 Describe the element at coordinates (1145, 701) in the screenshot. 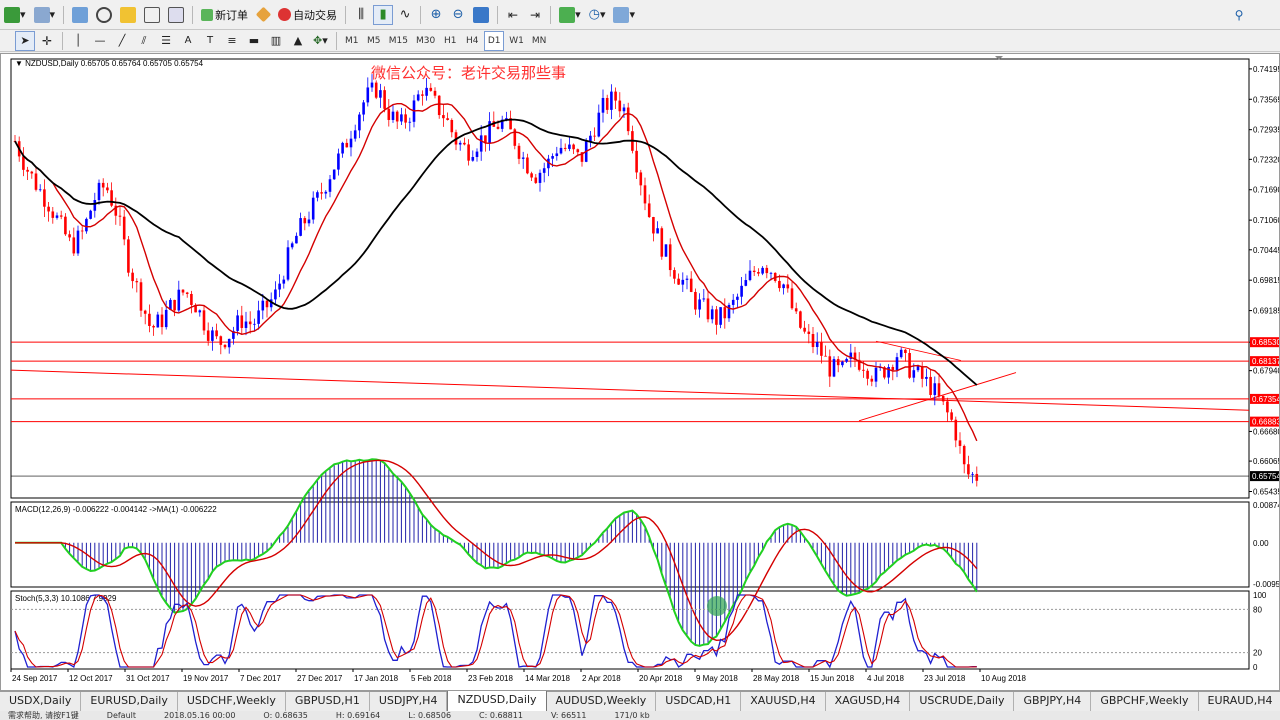

I see `chart-tab-gbpchf-weekly: GBPCHF,Weekly` at that location.